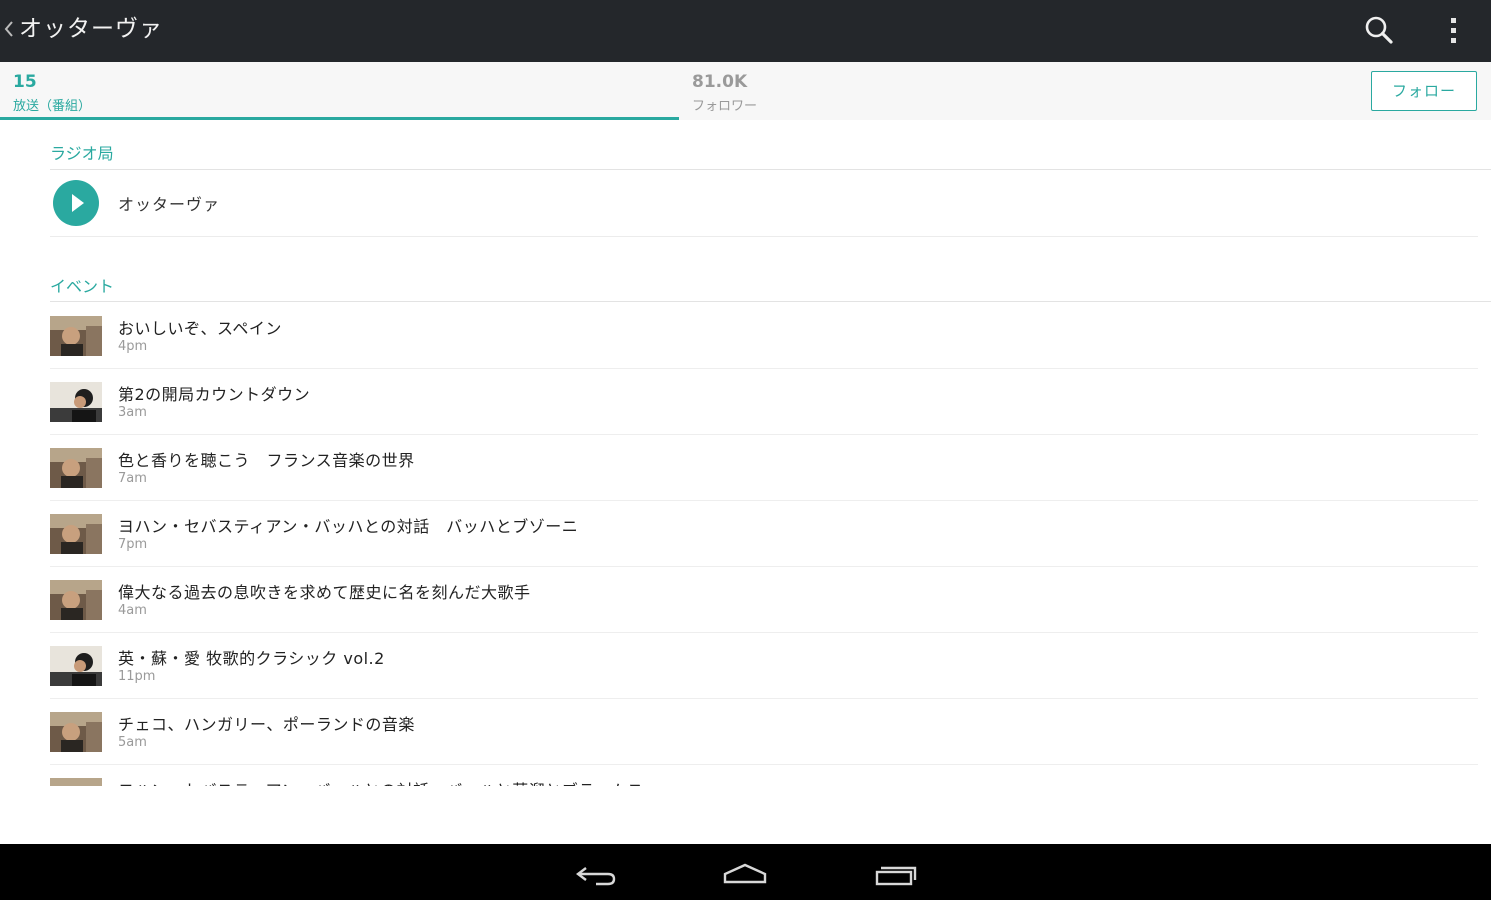 The height and width of the screenshot is (900, 1491). Describe the element at coordinates (764, 467) in the screenshot. I see `list-item: 色と香りを聴こう フランス音楽の世界 7am` at that location.